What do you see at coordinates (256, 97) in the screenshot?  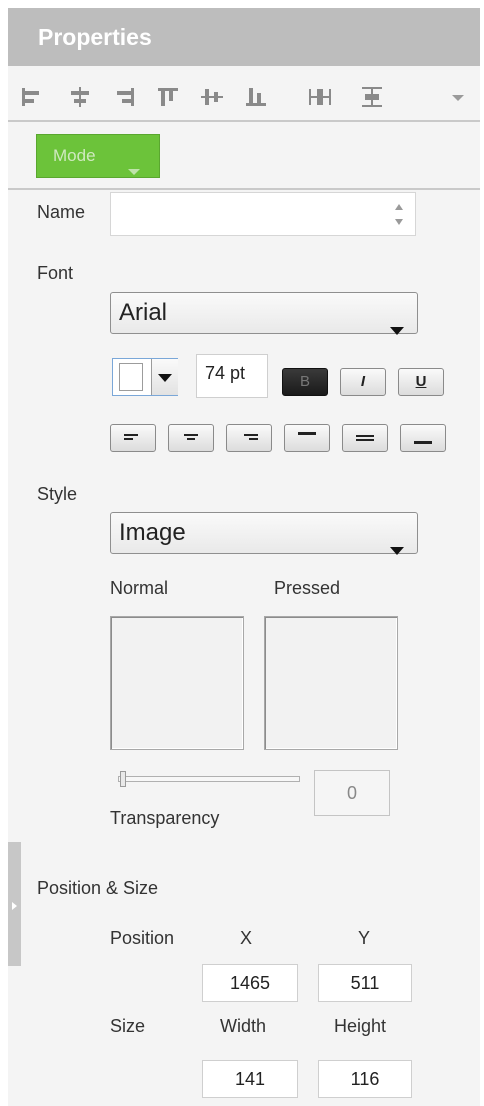 I see `align-bottom-icon` at bounding box center [256, 97].